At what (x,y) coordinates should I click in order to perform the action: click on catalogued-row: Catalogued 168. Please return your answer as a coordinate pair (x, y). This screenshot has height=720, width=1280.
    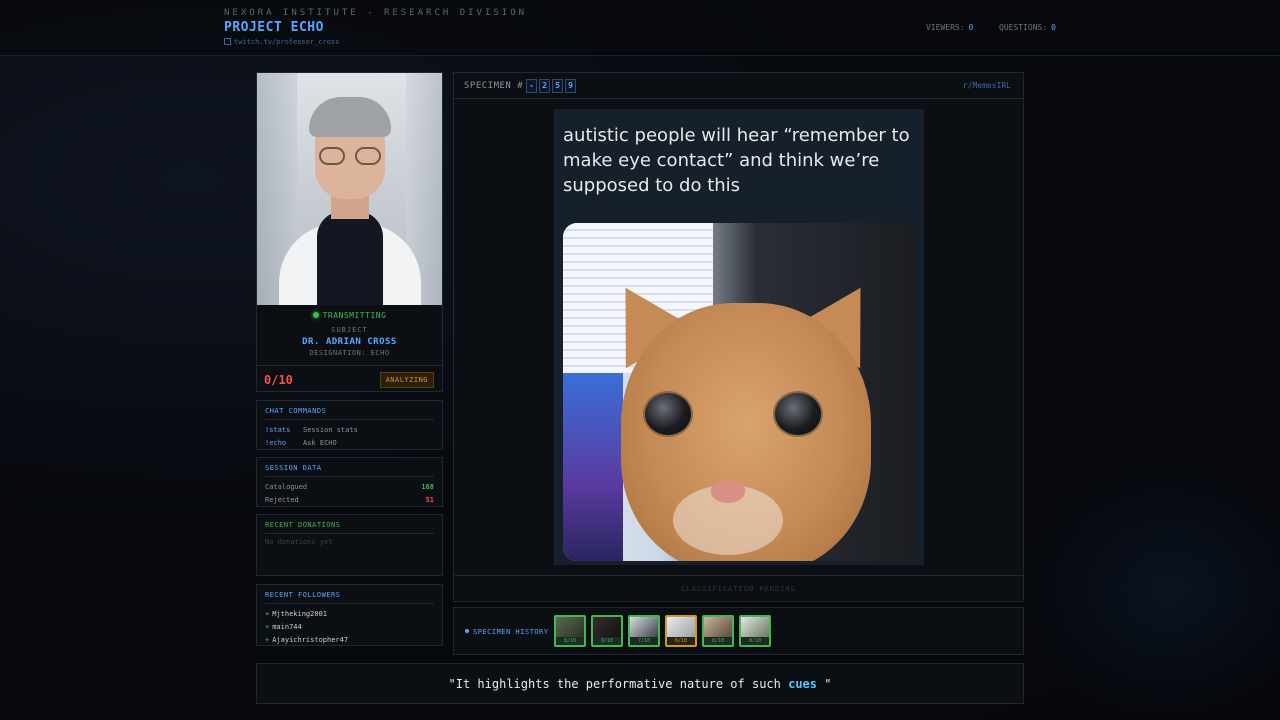
    Looking at the image, I should click on (349, 487).